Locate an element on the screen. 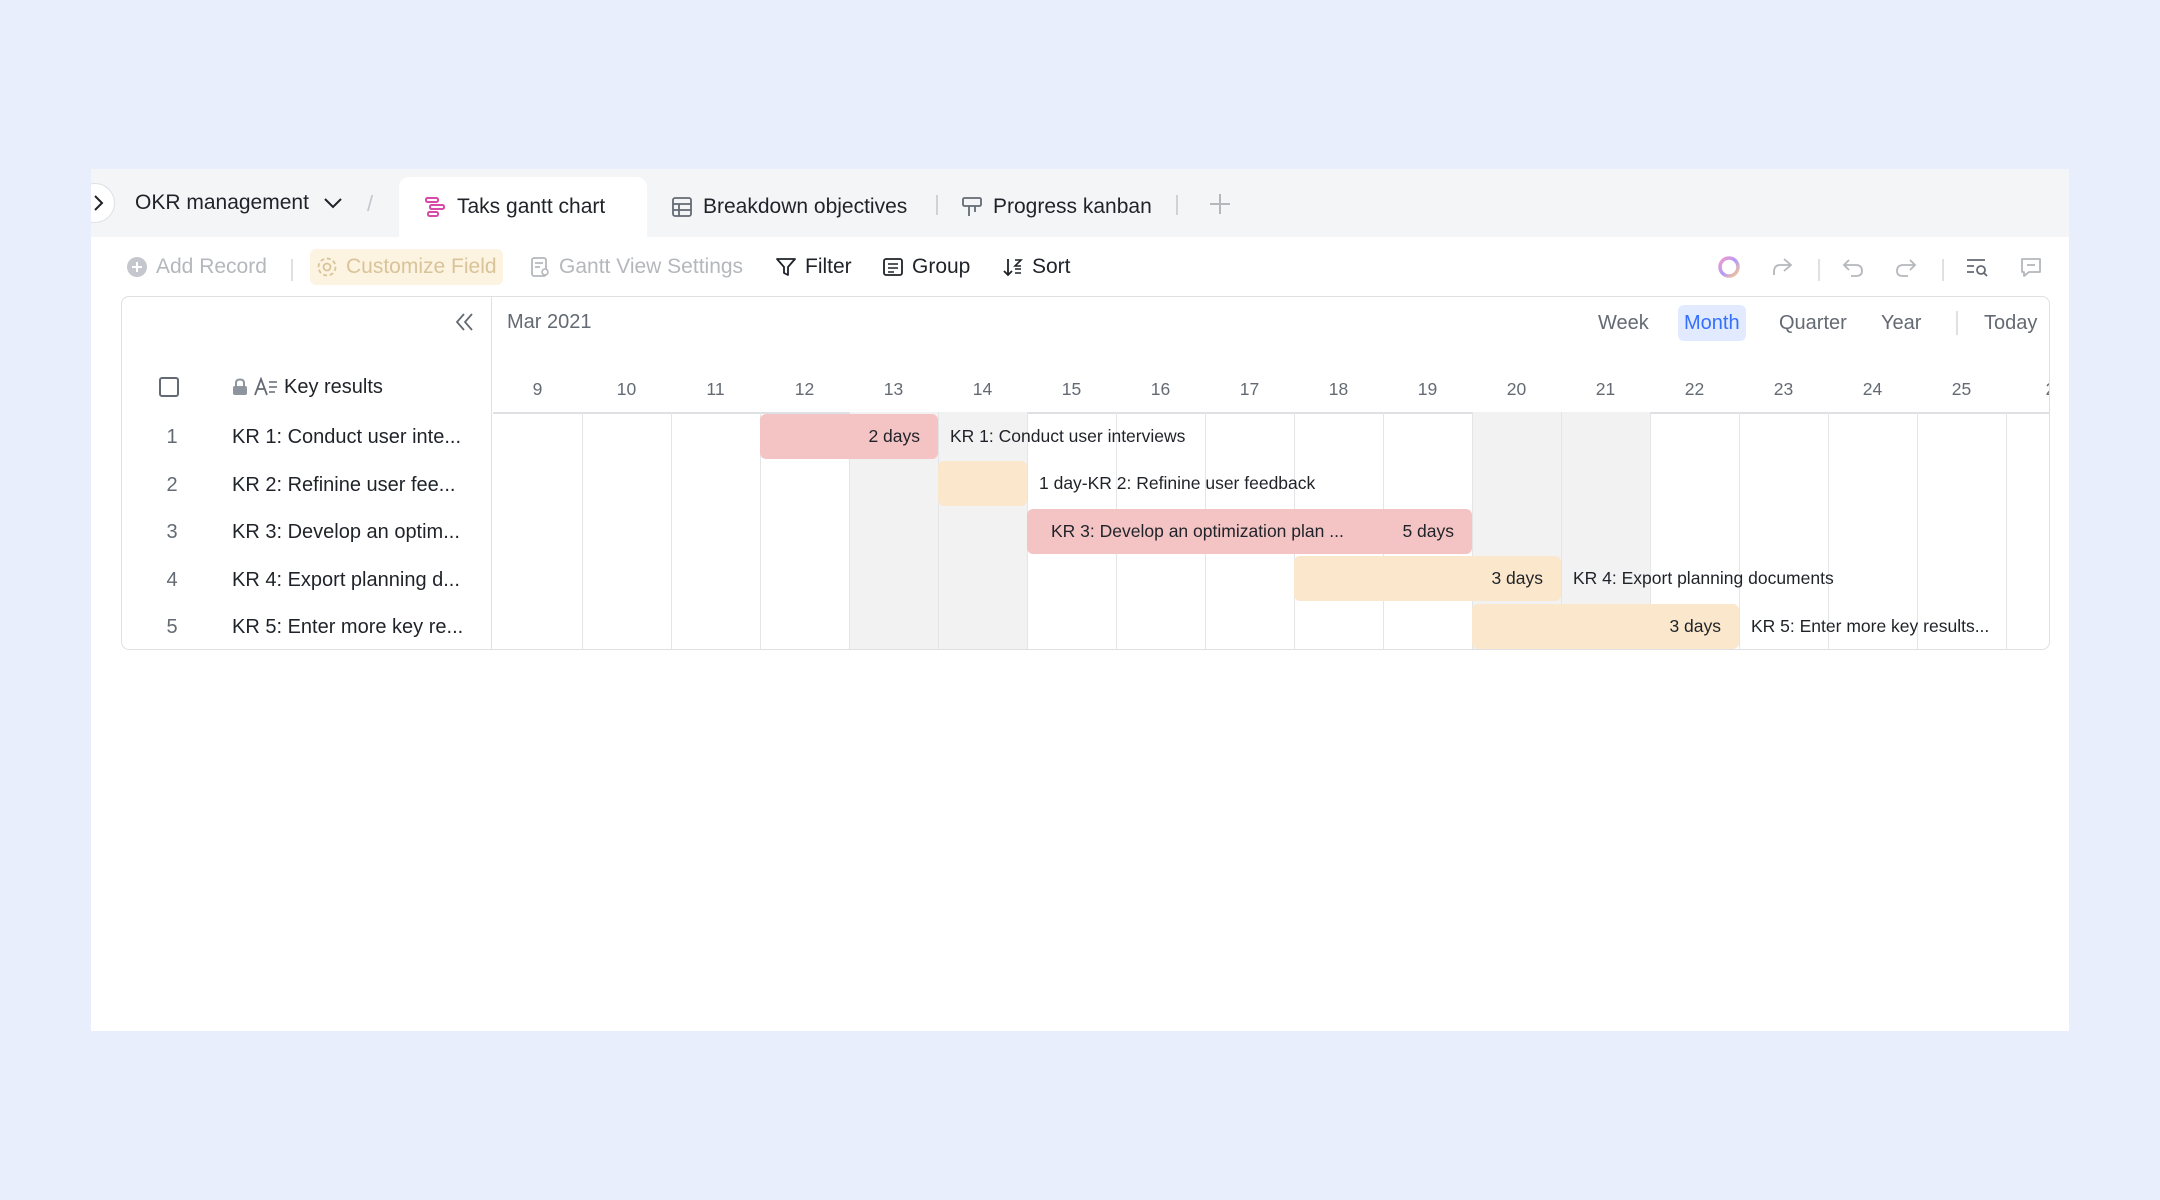 The width and height of the screenshot is (2160, 1200). chevron-right-icon is located at coordinates (99, 203).